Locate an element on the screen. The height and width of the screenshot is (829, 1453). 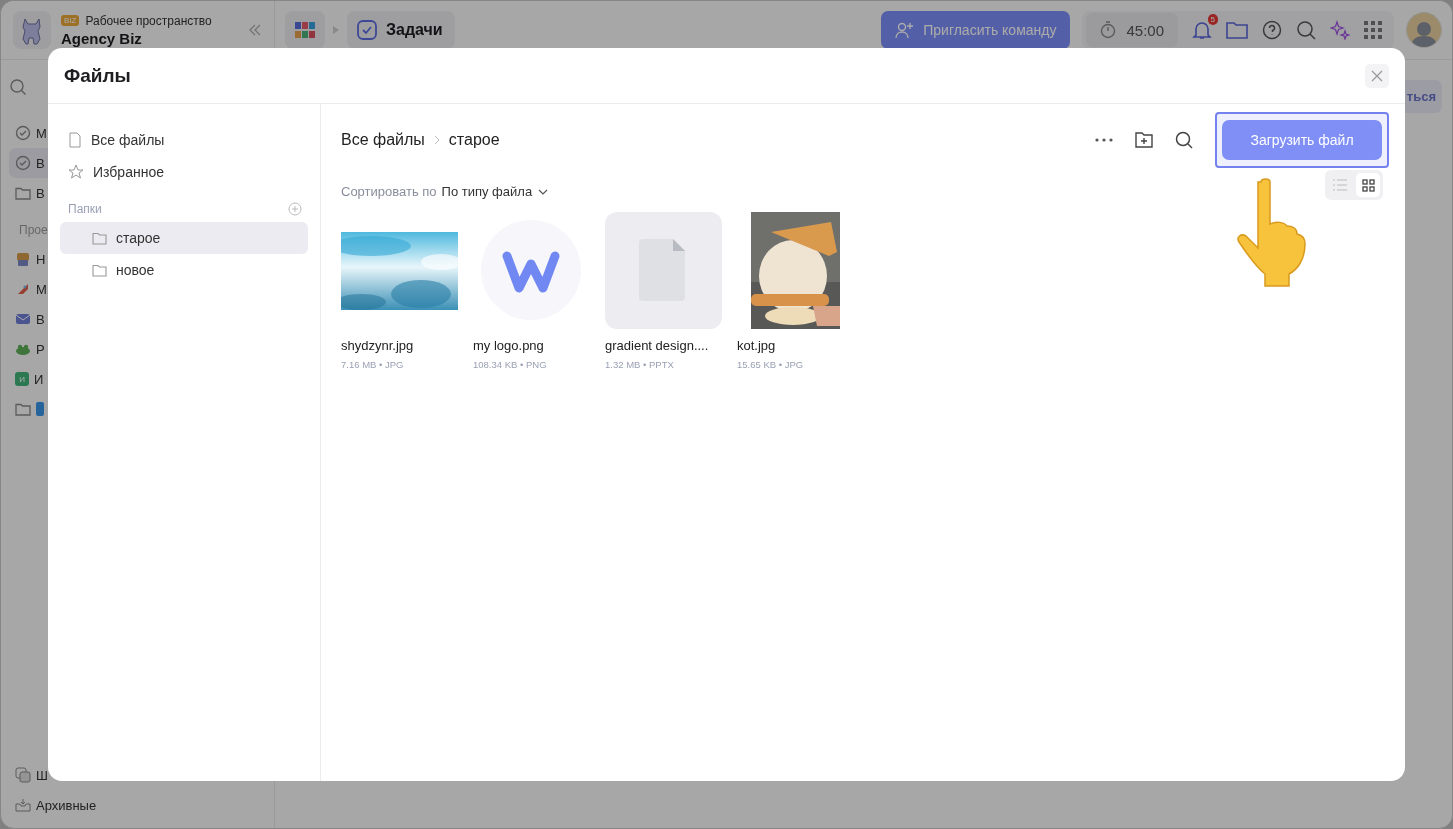
file-meta: 108.34 KB • PNG is located at coordinates (510, 364).